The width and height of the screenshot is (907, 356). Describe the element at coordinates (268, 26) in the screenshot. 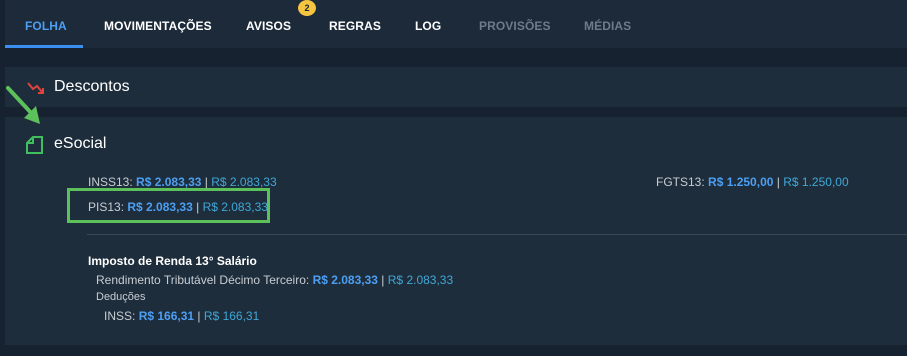

I see `tab-avisos: AVISOS` at that location.